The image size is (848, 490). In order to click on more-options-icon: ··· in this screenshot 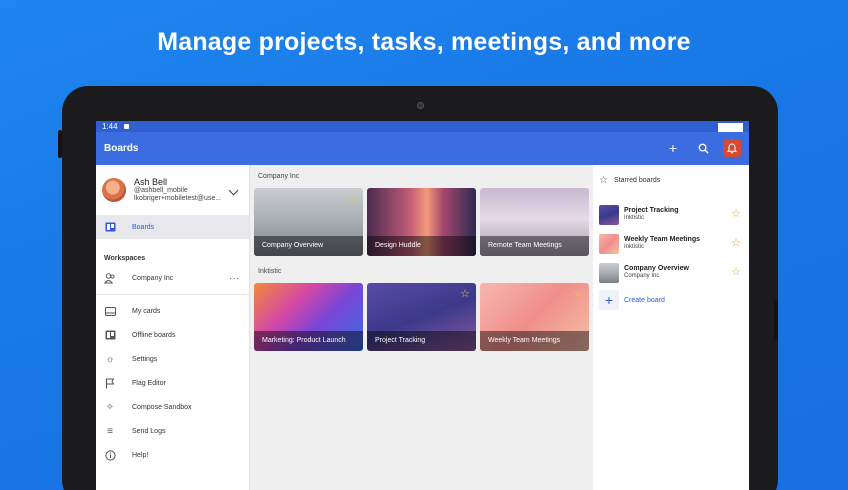, I will do `click(234, 278)`.